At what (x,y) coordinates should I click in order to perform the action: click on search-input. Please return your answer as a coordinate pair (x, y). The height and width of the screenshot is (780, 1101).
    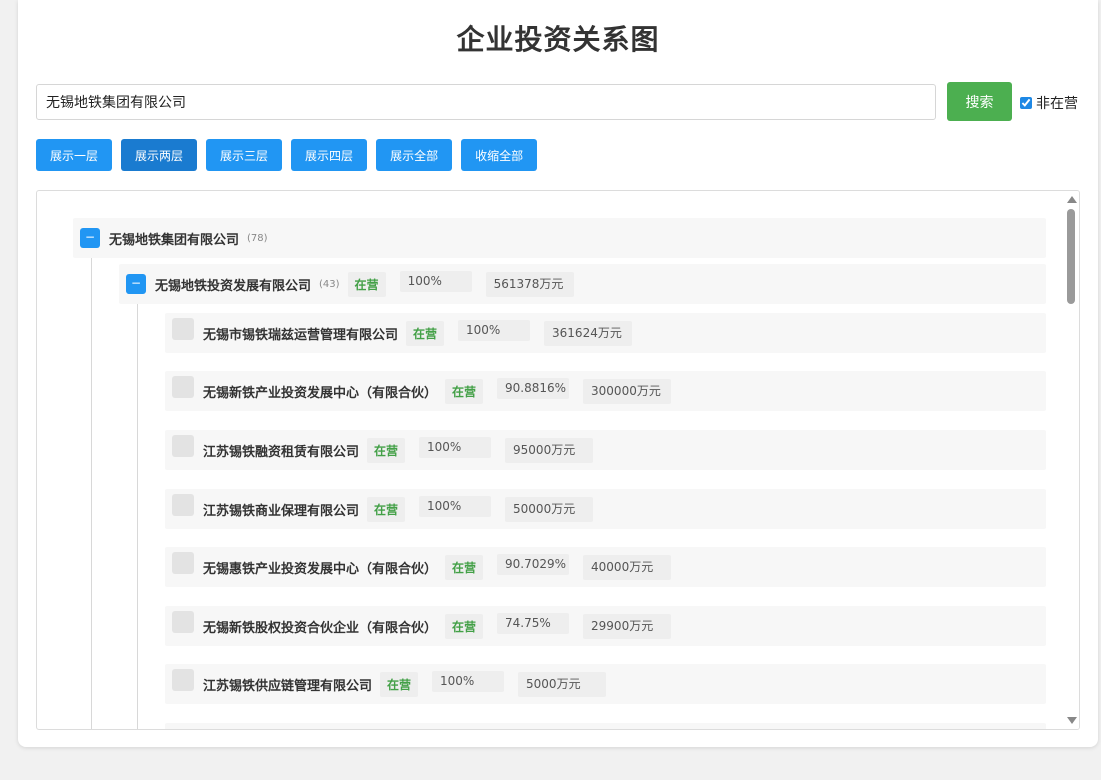
    Looking at the image, I should click on (486, 102).